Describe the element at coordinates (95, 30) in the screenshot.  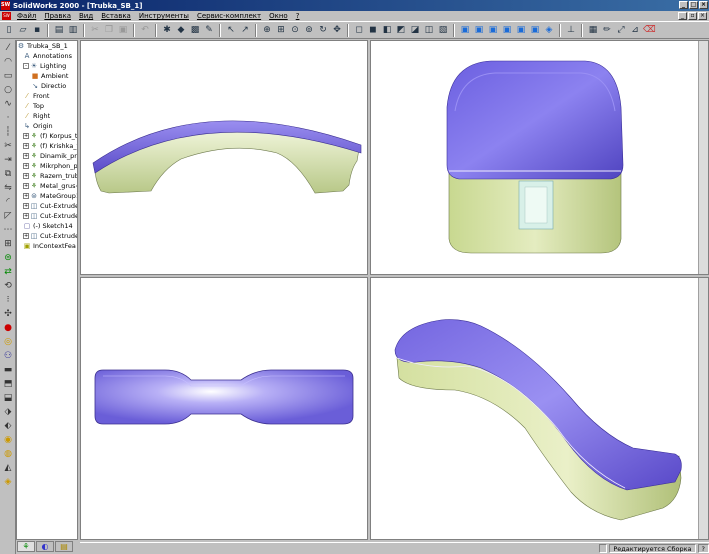
I see `cut-icon: ✂` at that location.